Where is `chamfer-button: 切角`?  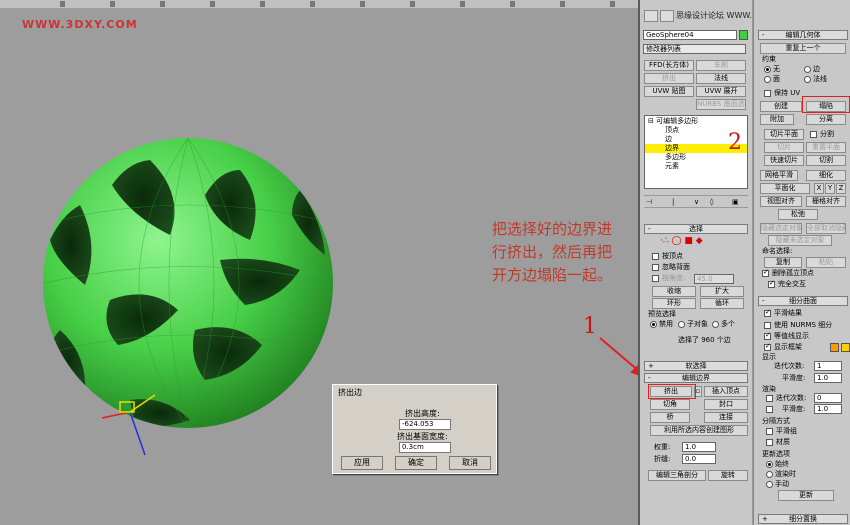 chamfer-button: 切角 is located at coordinates (670, 404).